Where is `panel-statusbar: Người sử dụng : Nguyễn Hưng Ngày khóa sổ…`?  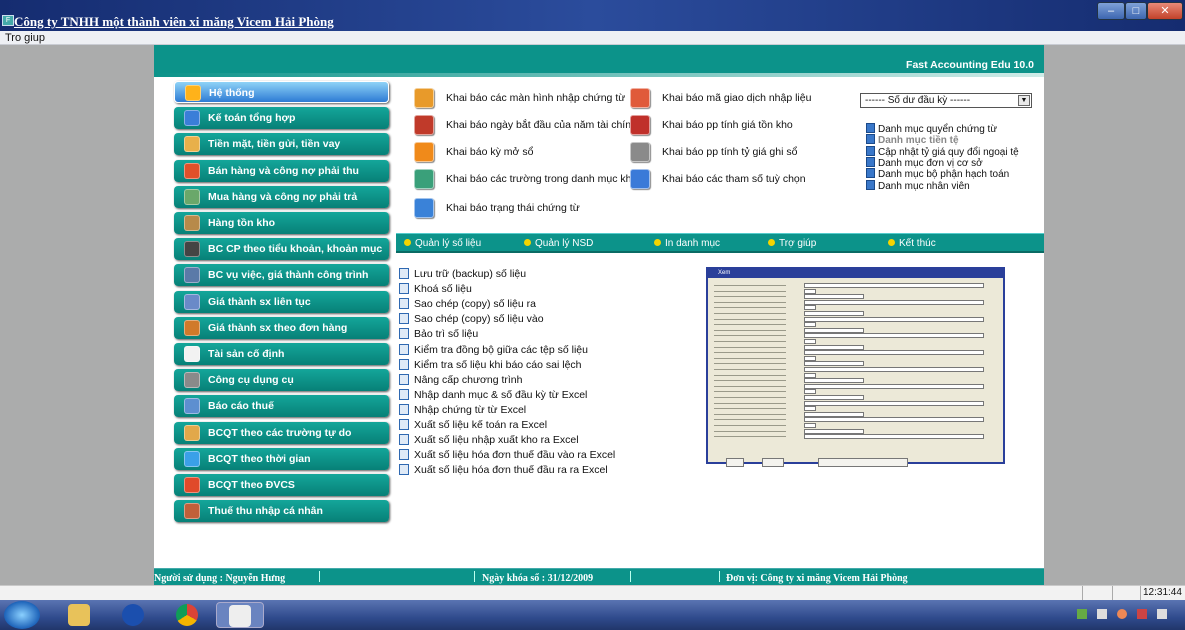
panel-statusbar: Người sử dụng : Nguyễn Hưng Ngày khóa sổ… is located at coordinates (599, 576).